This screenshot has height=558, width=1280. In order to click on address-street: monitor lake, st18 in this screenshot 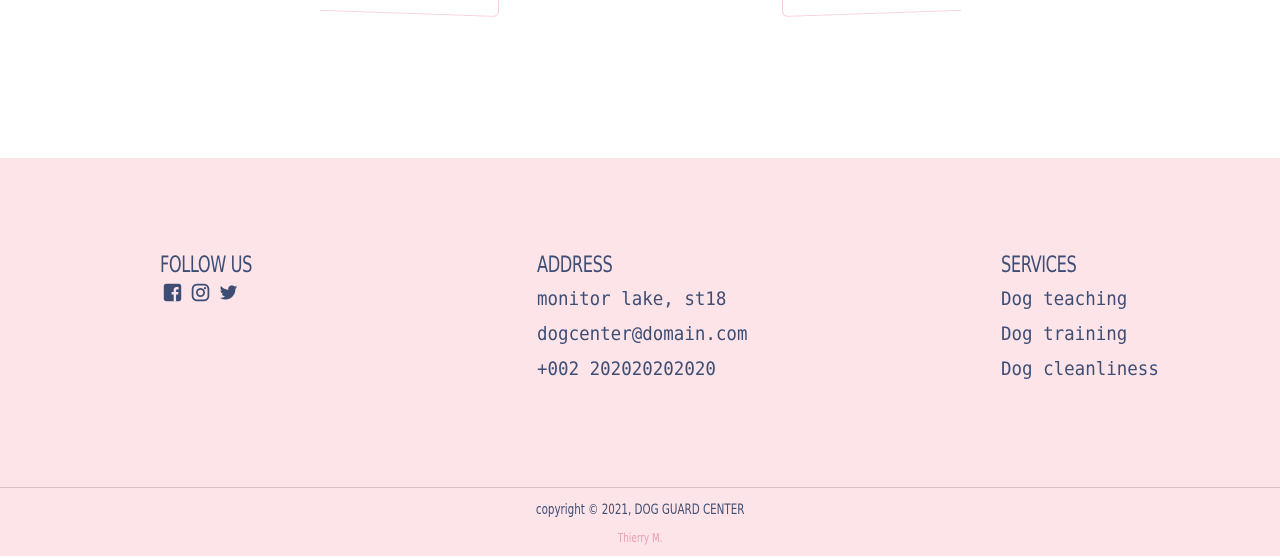, I will do `click(632, 299)`.